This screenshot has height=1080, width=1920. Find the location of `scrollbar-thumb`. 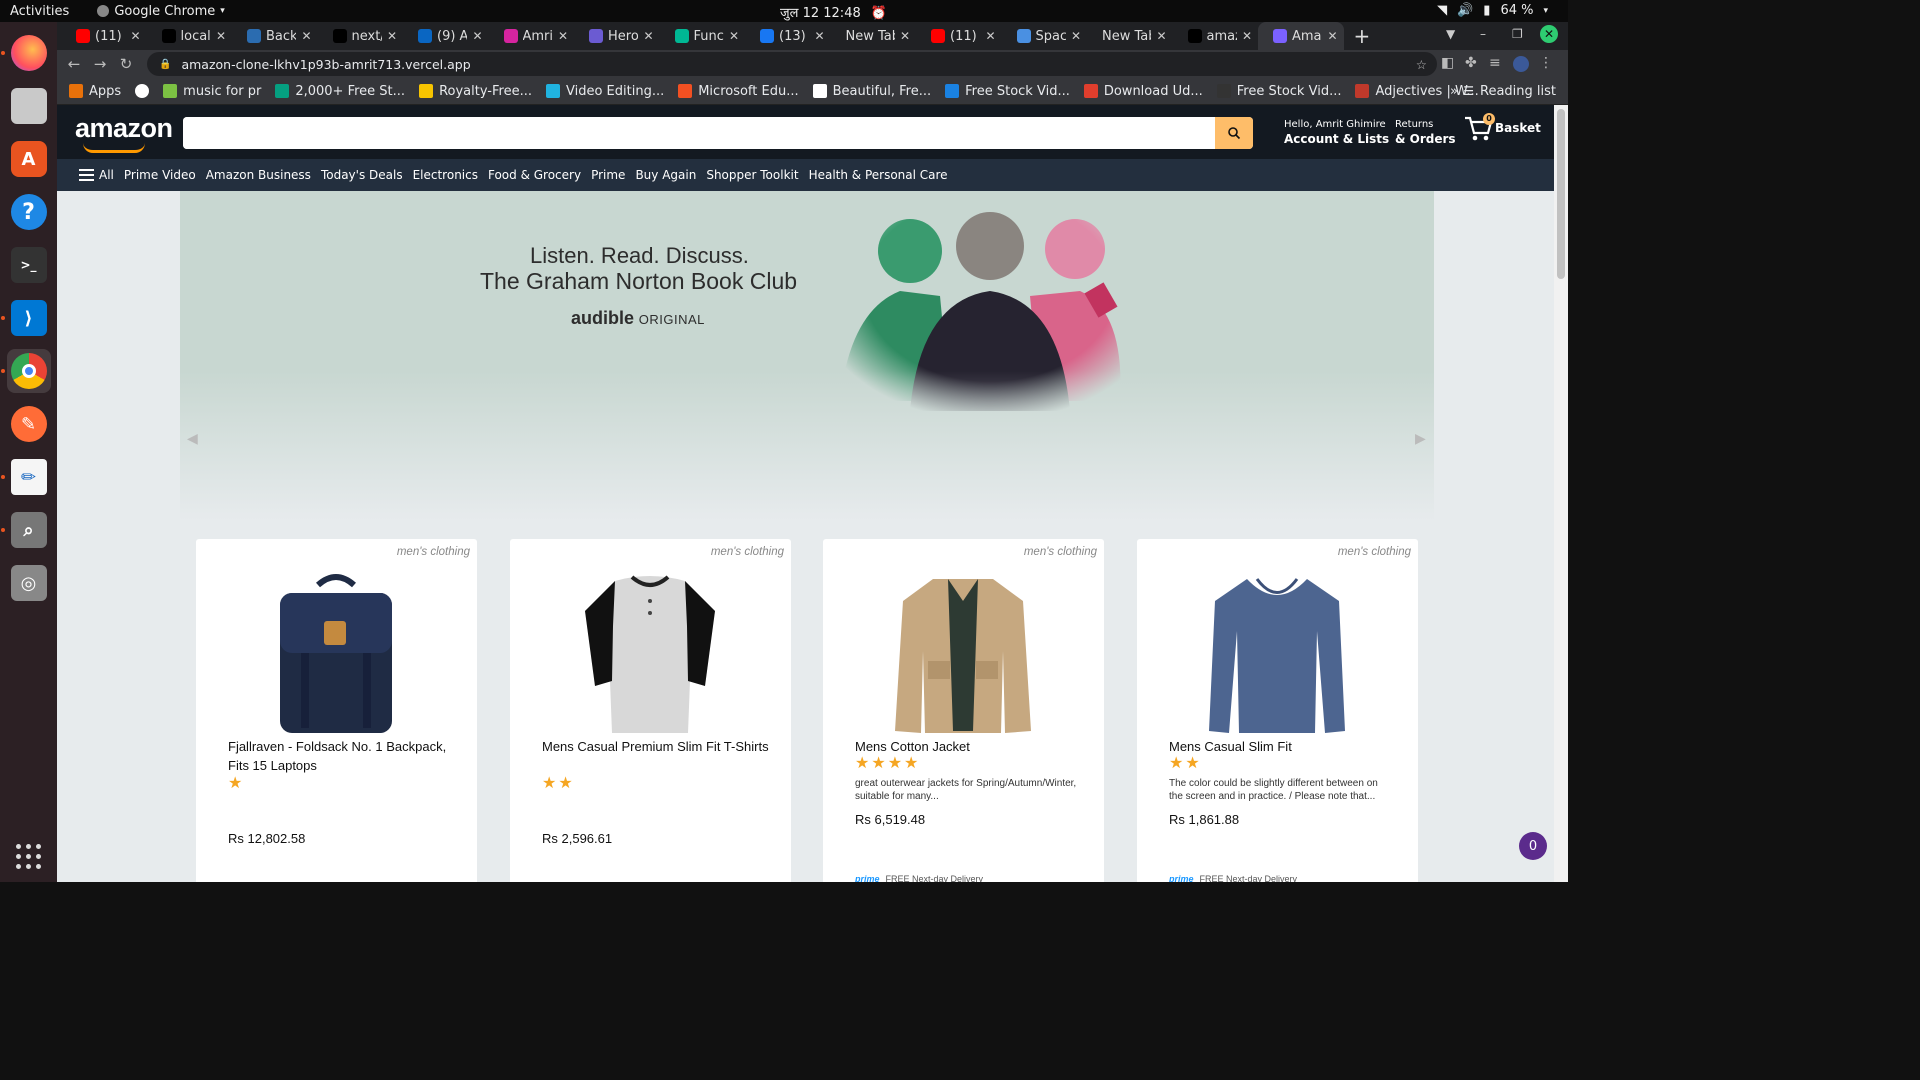

scrollbar-thumb is located at coordinates (1561, 194).